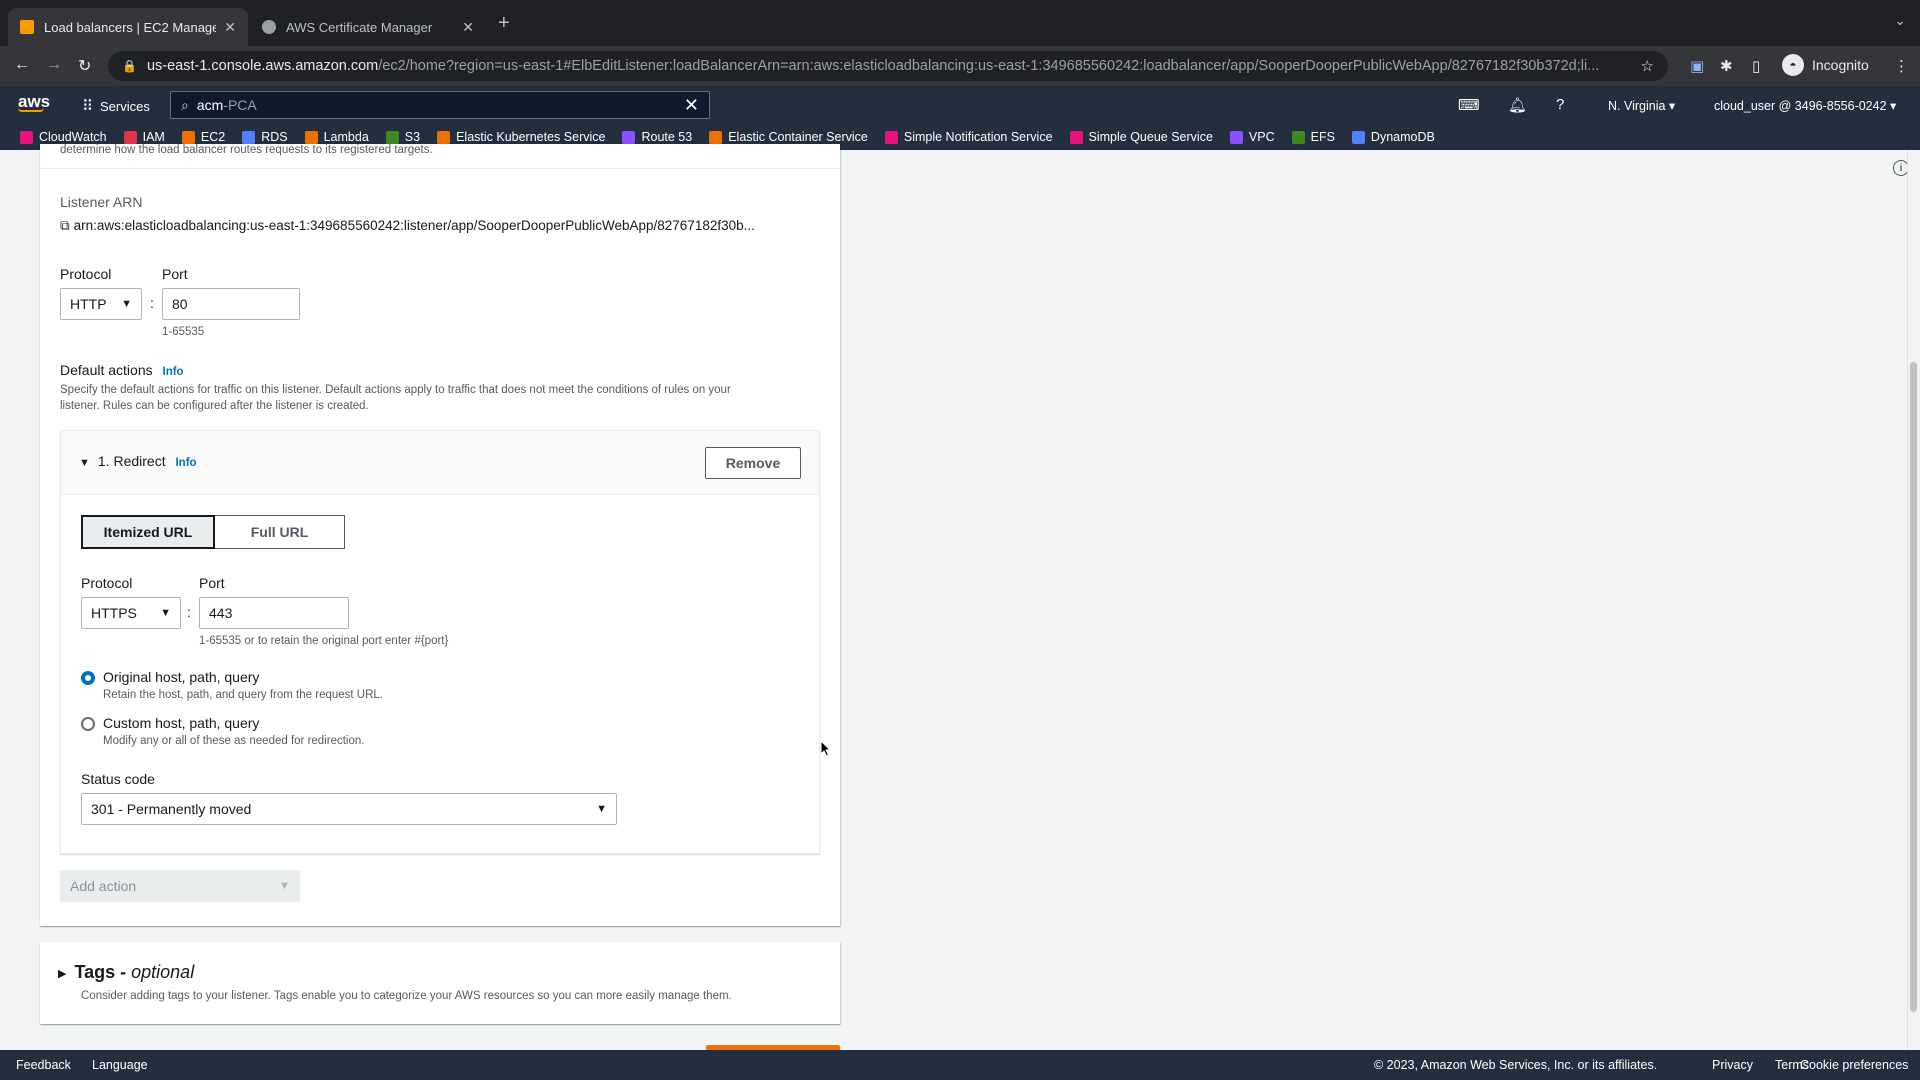 The width and height of the screenshot is (1920, 1080). Describe the element at coordinates (521, 137) in the screenshot. I see `favorite-elastic-kubernetes-service: Elastic Kubernetes Service` at that location.